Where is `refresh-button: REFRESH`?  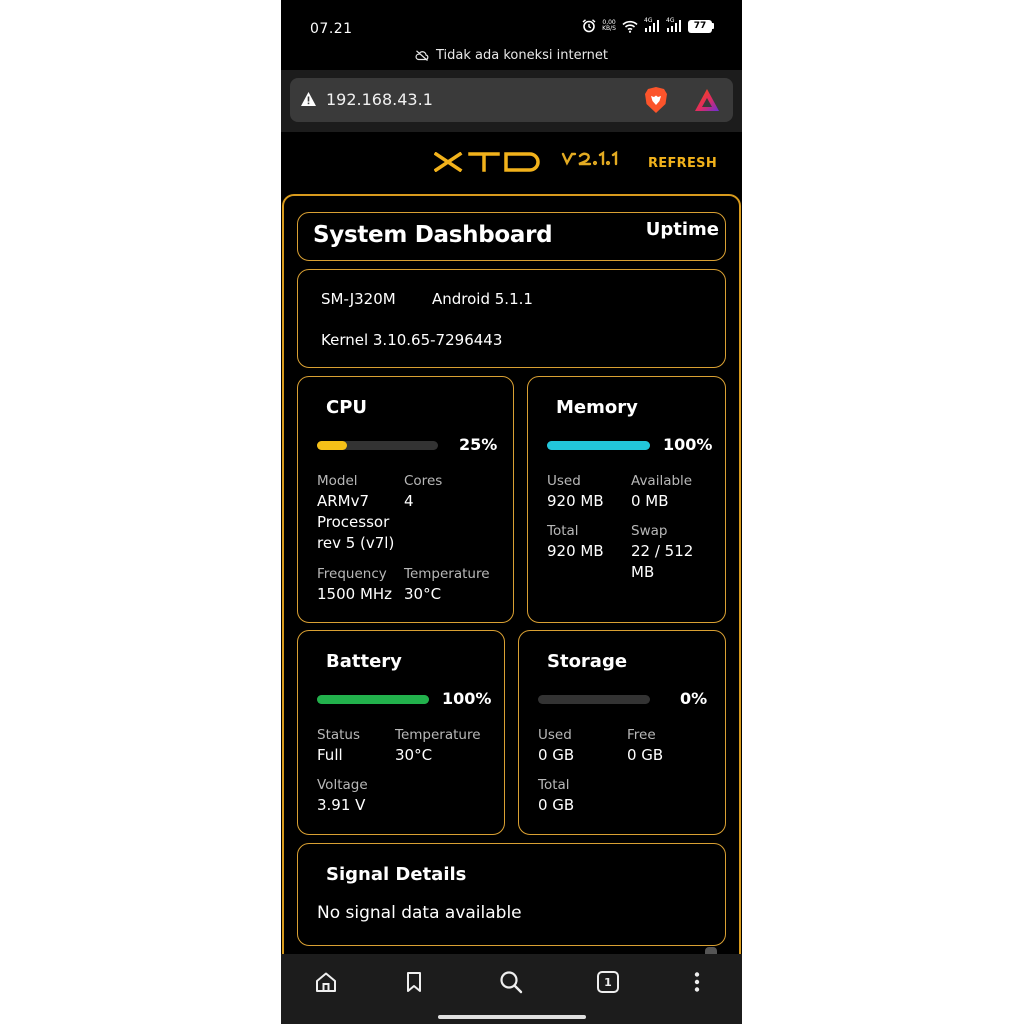 refresh-button: REFRESH is located at coordinates (682, 163).